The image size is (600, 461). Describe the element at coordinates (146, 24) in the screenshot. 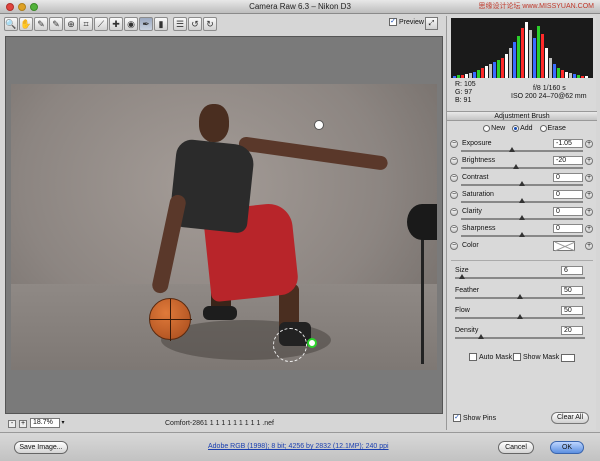

I see `adjustment-brush-tool: ✒` at that location.